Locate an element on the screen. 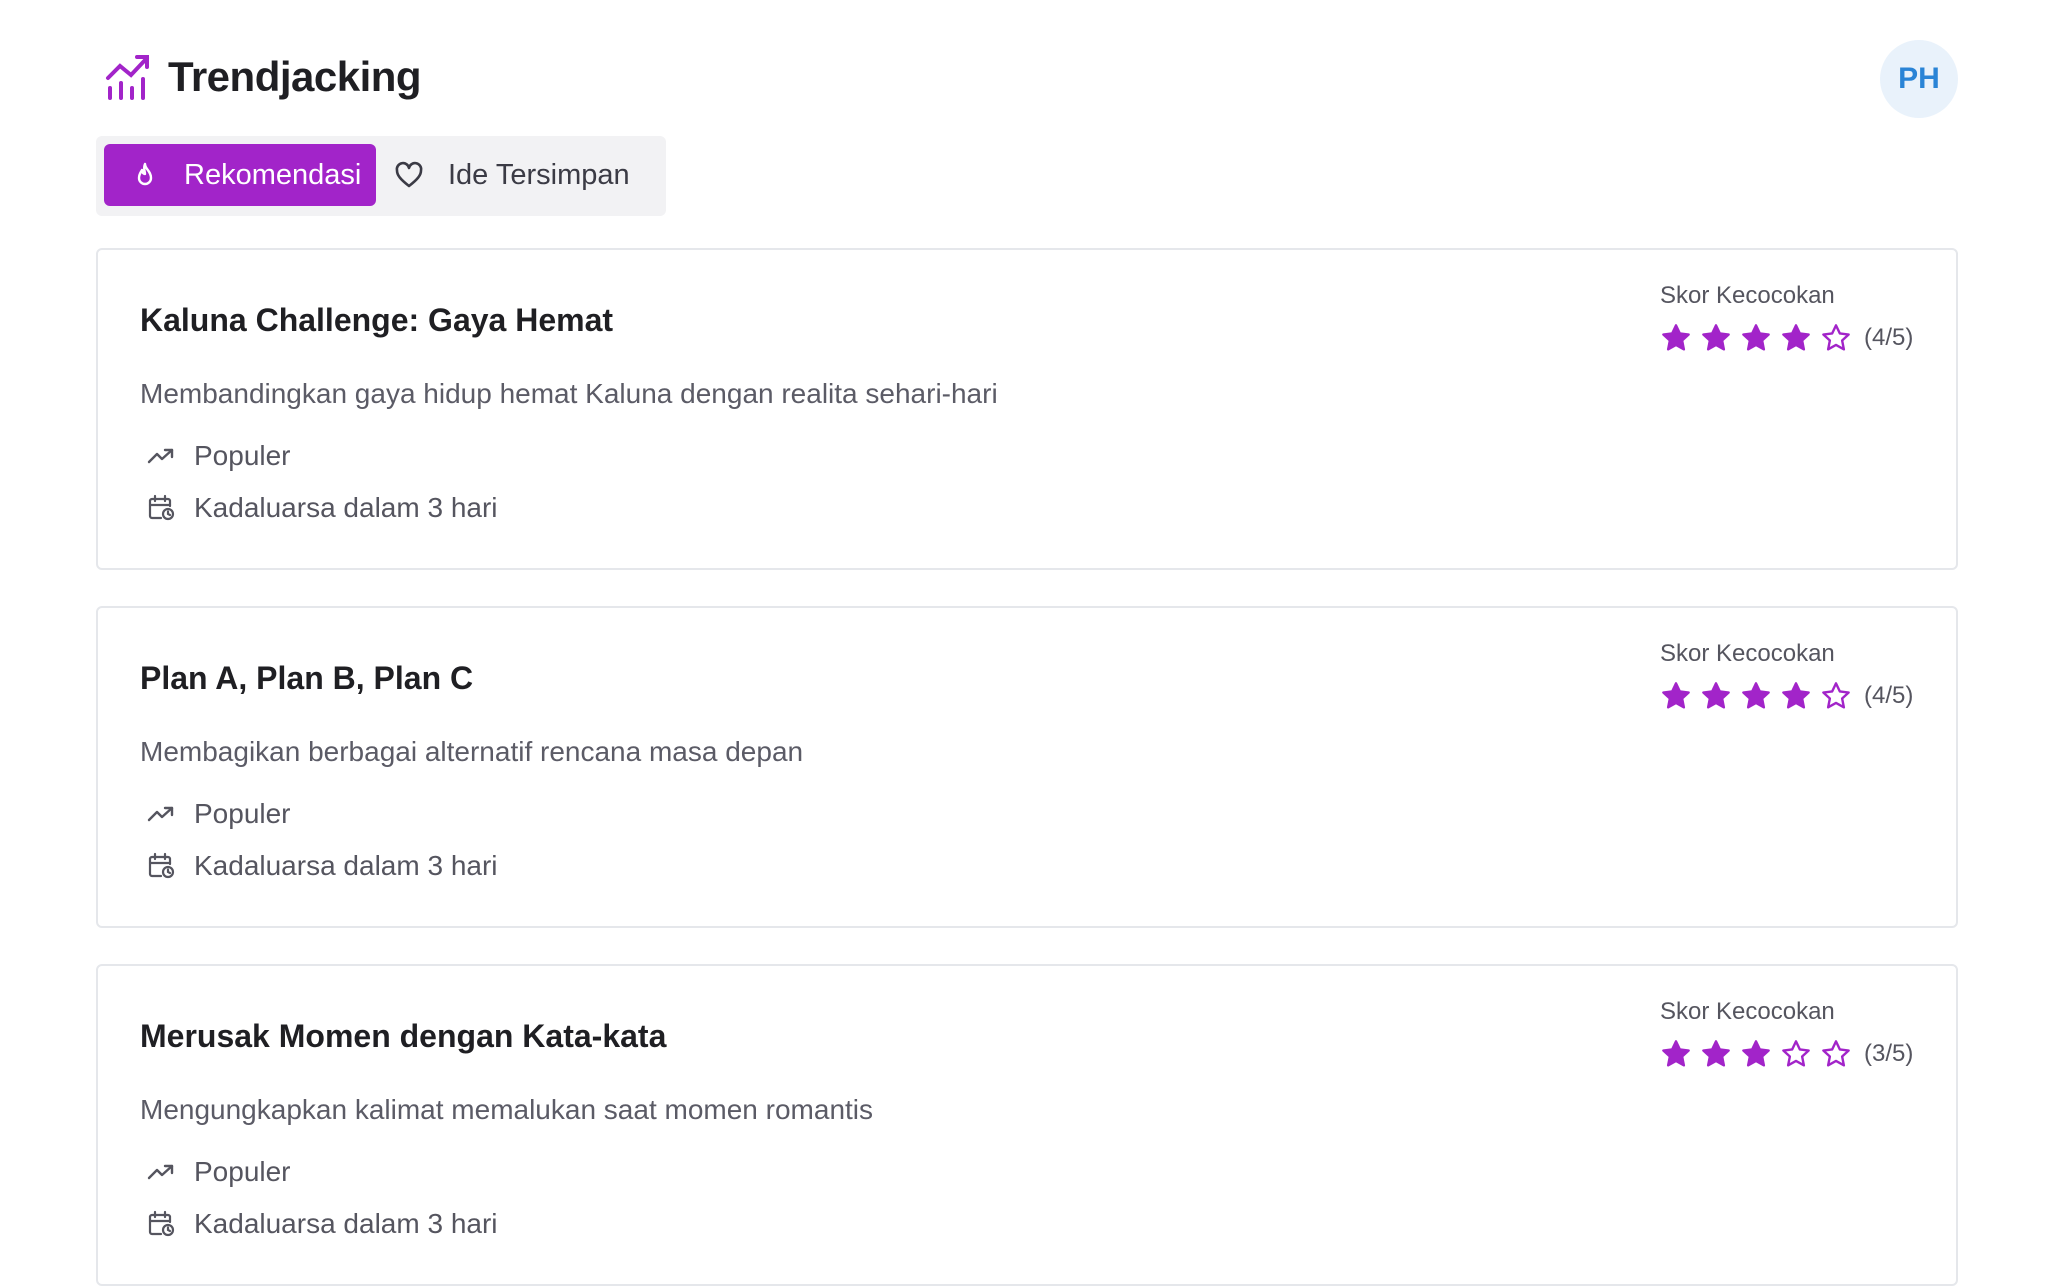 This screenshot has height=1286, width=2048. tab-label: Rekomendasi is located at coordinates (273, 174).